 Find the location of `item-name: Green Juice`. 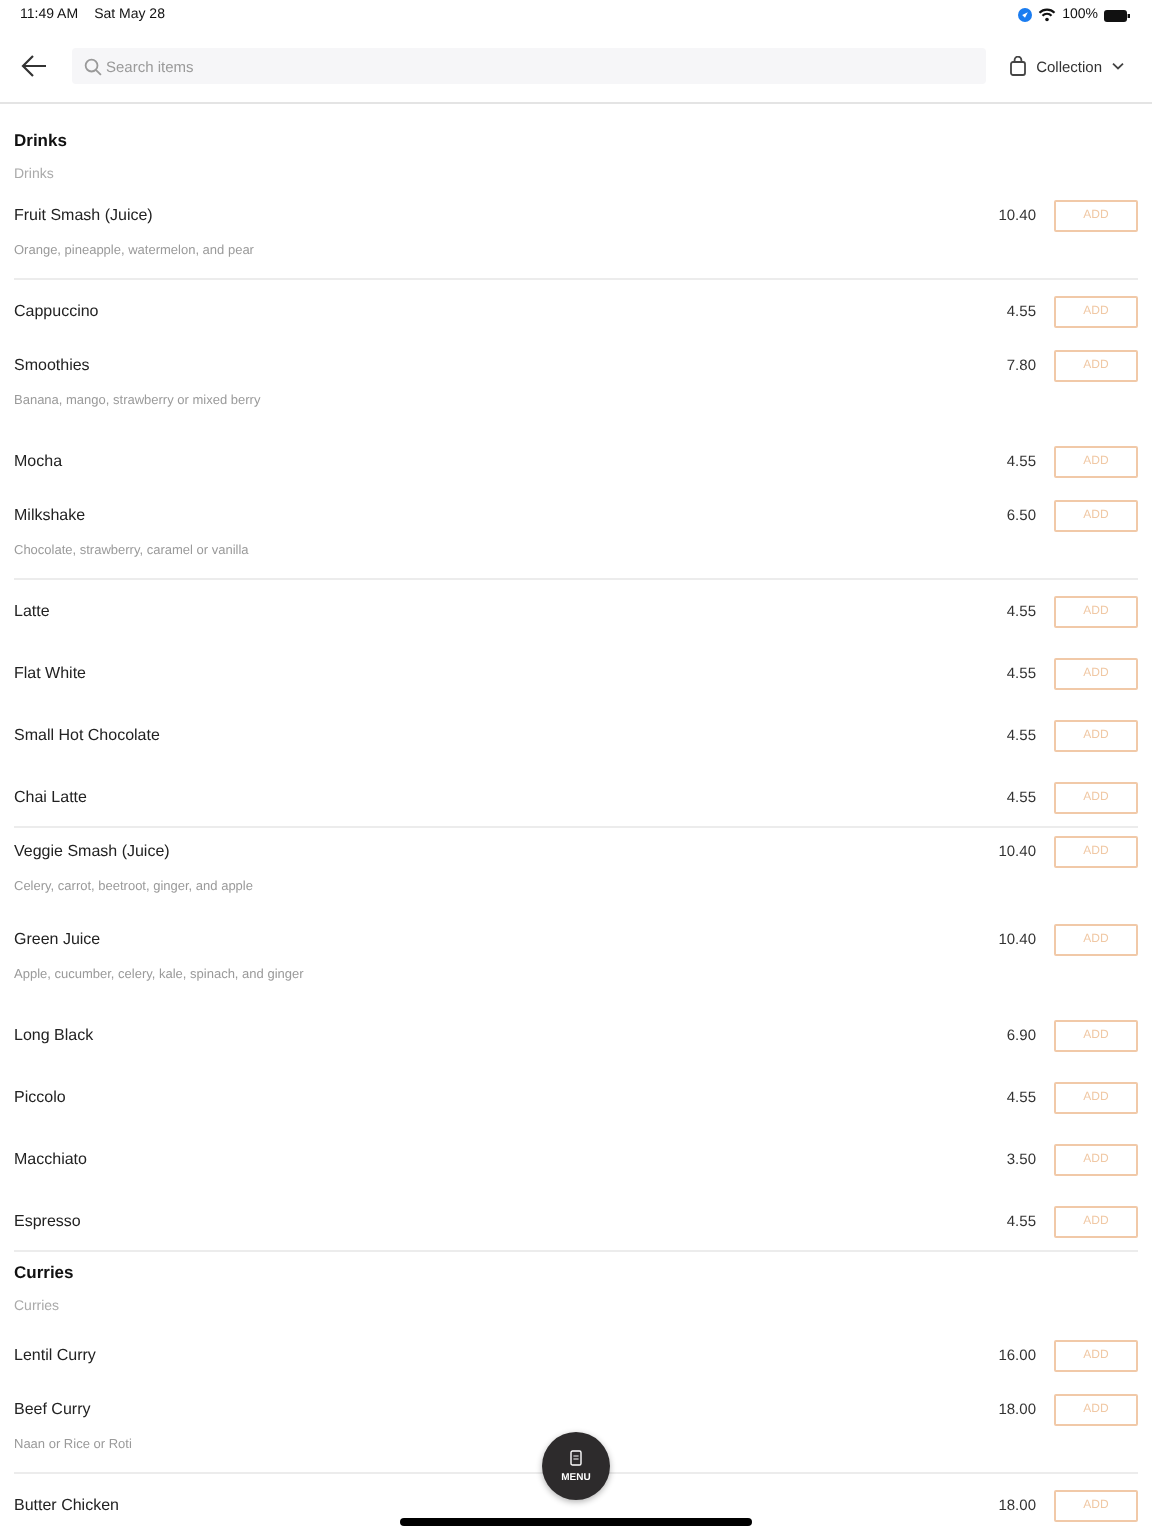

item-name: Green Juice is located at coordinates (57, 939).